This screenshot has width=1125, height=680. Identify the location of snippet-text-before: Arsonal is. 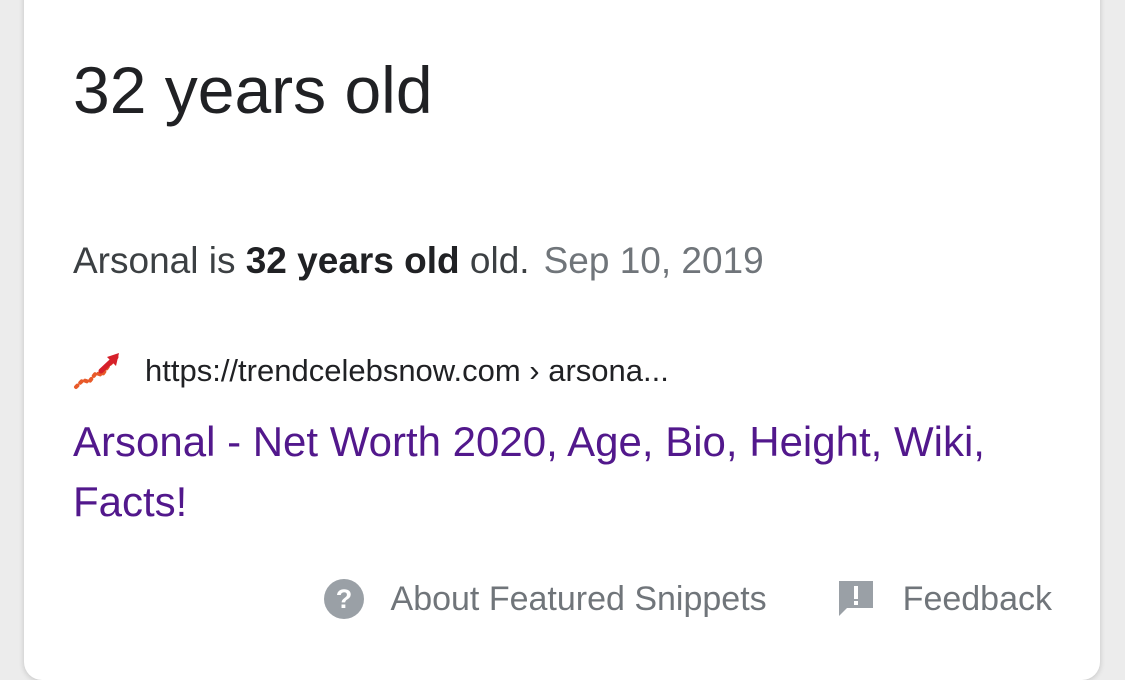
(159, 260).